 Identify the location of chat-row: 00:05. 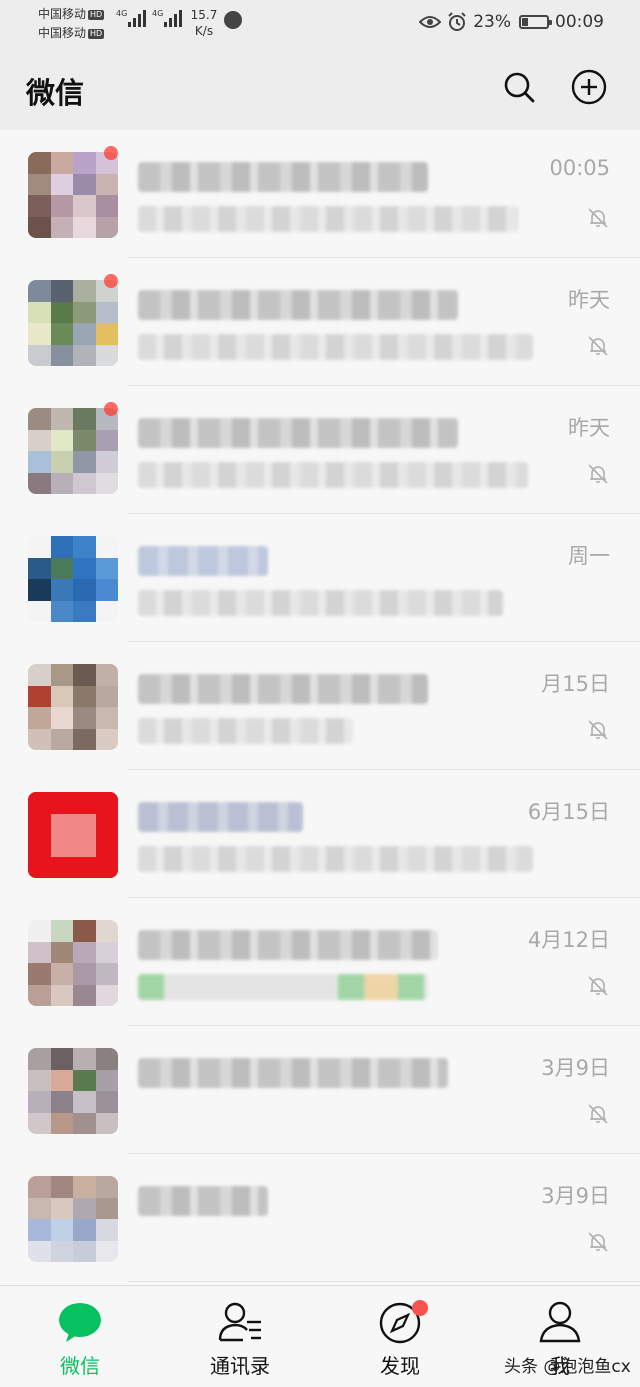
(320, 194).